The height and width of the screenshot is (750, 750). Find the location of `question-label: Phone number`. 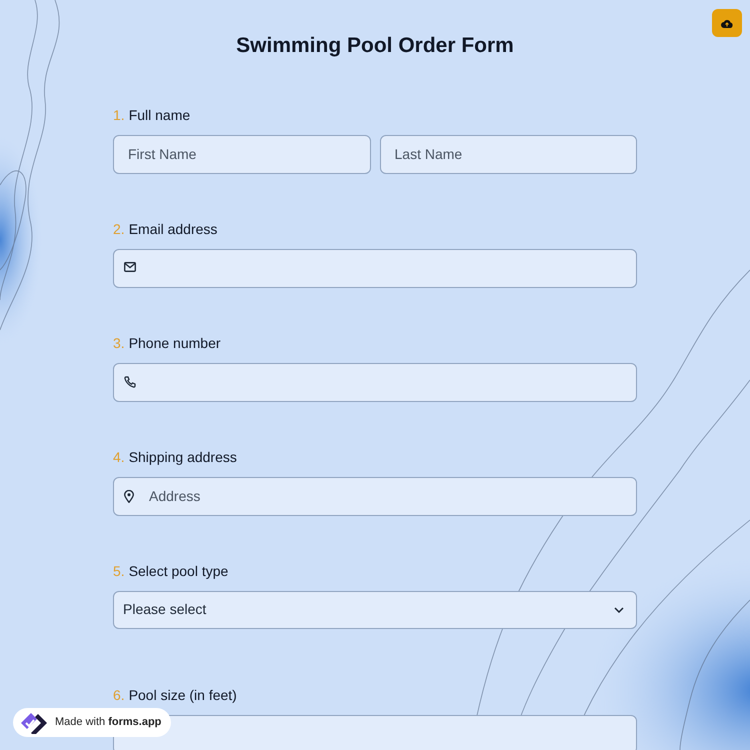

question-label: Phone number is located at coordinates (174, 343).